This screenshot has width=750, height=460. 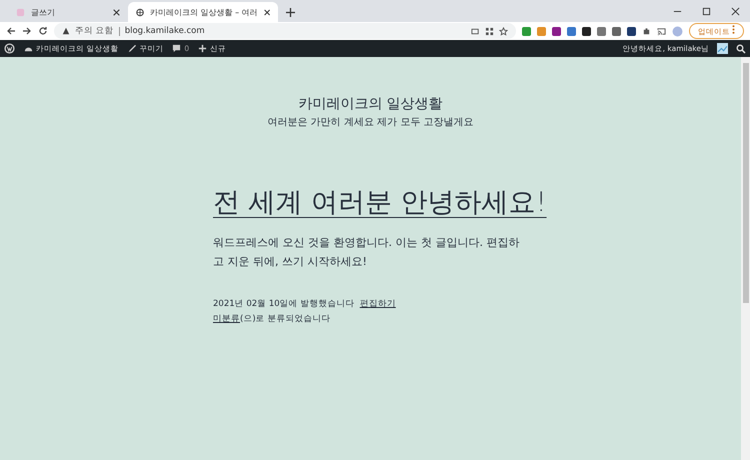 What do you see at coordinates (66, 31) in the screenshot?
I see `warning-icon` at bounding box center [66, 31].